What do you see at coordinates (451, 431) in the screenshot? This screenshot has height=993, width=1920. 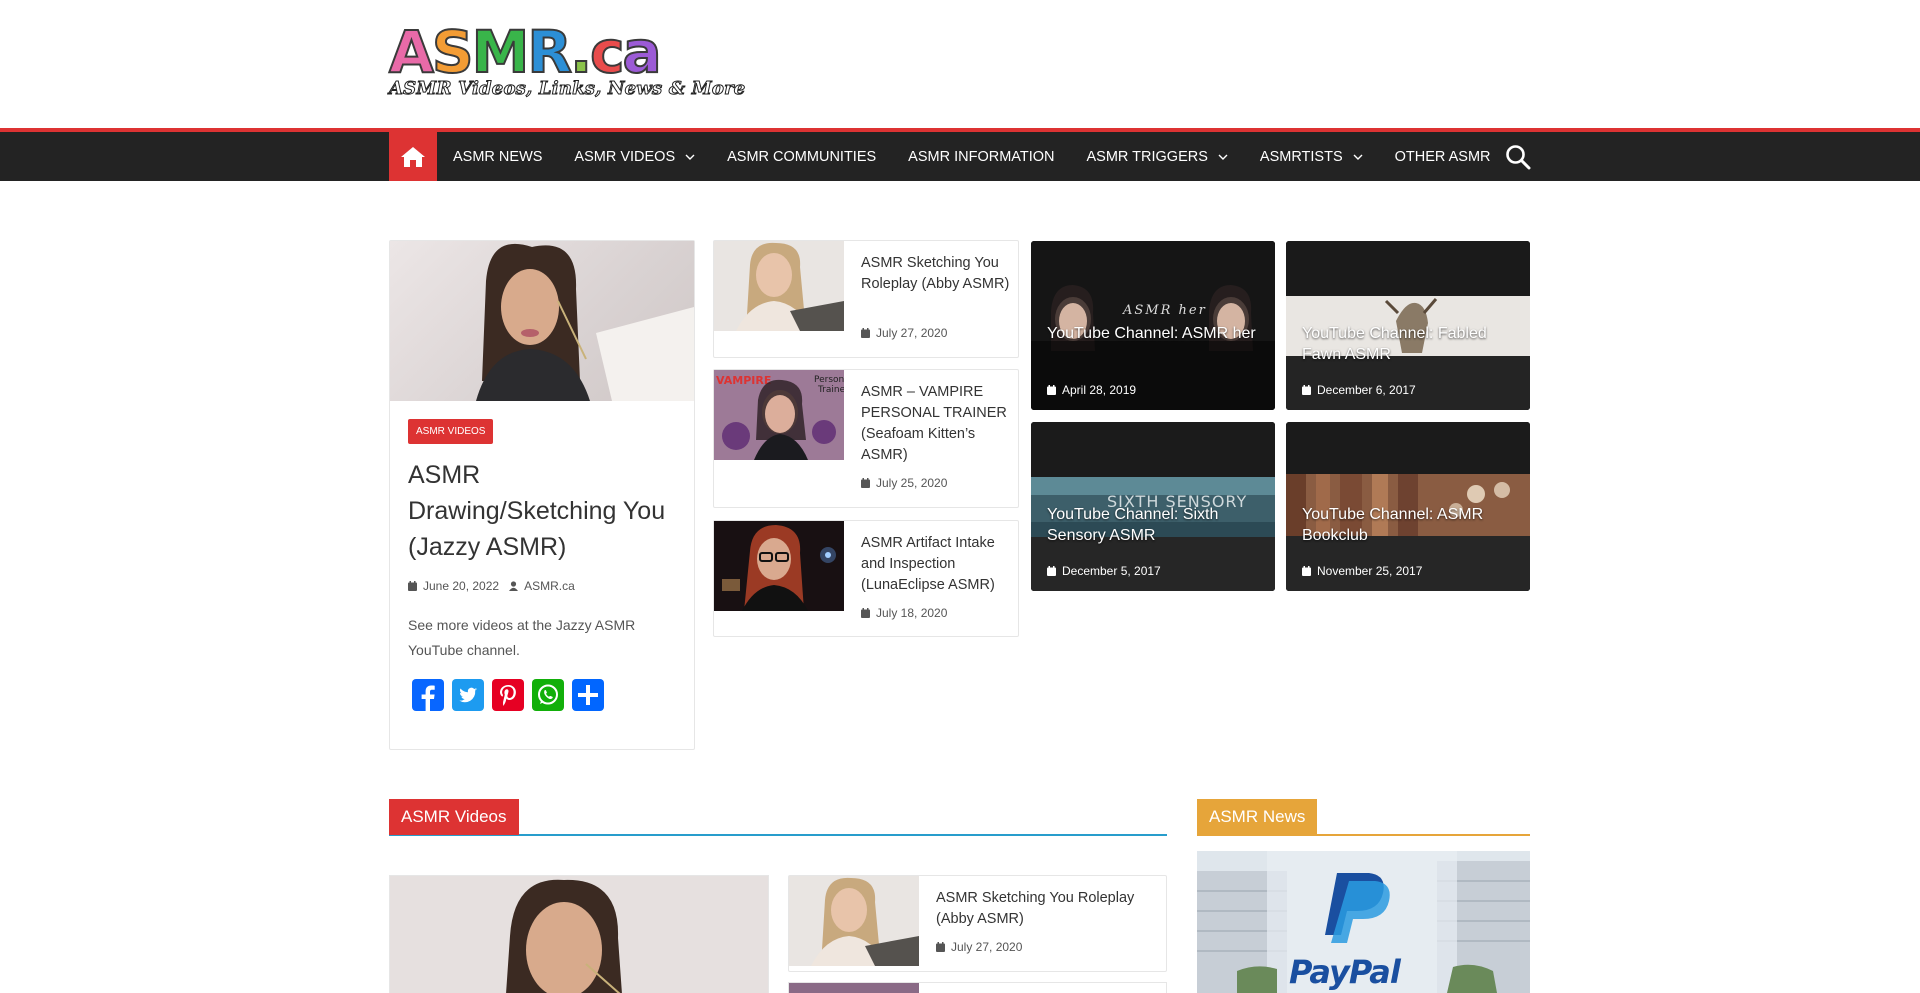 I see `category-badge: ASMR VIDEOS` at bounding box center [451, 431].